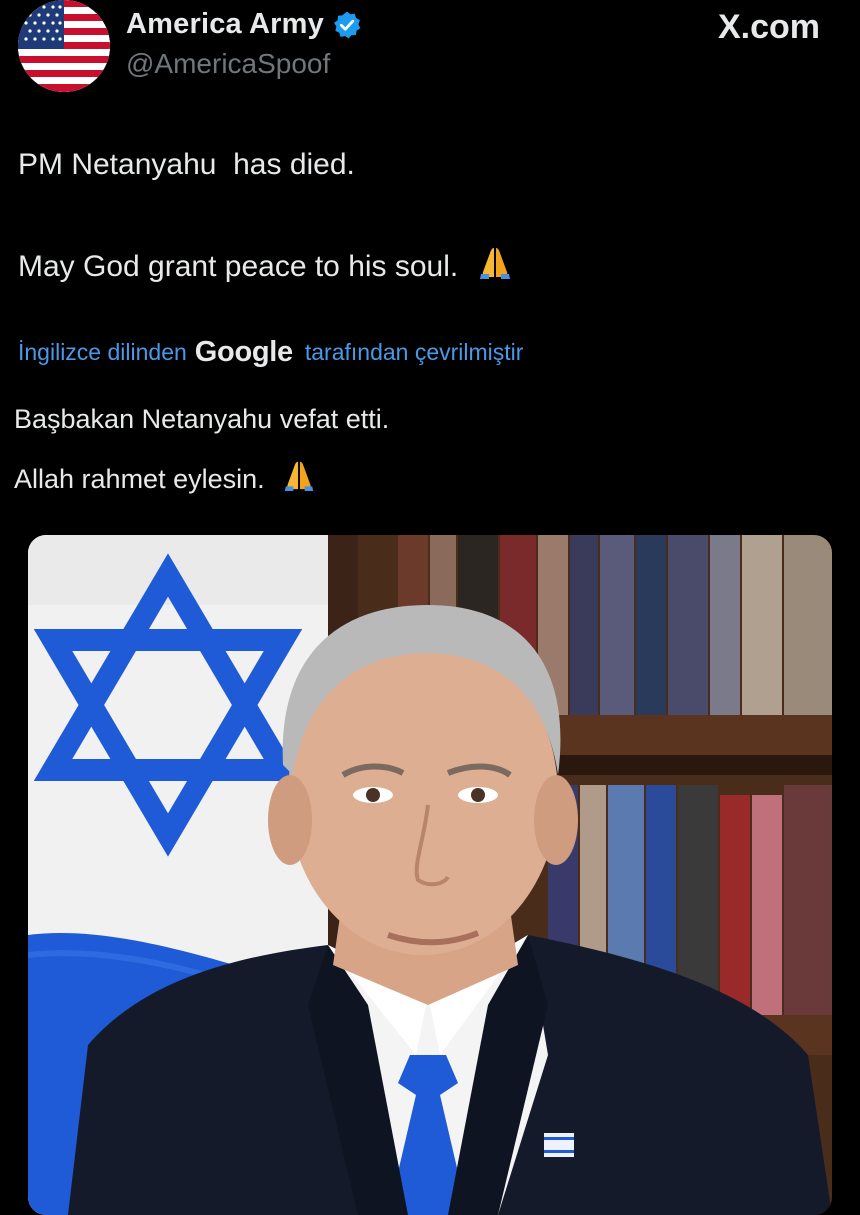 The height and width of the screenshot is (1215, 860). Describe the element at coordinates (102, 352) in the screenshot. I see `translation-prefix: İngilizce dilinden` at that location.